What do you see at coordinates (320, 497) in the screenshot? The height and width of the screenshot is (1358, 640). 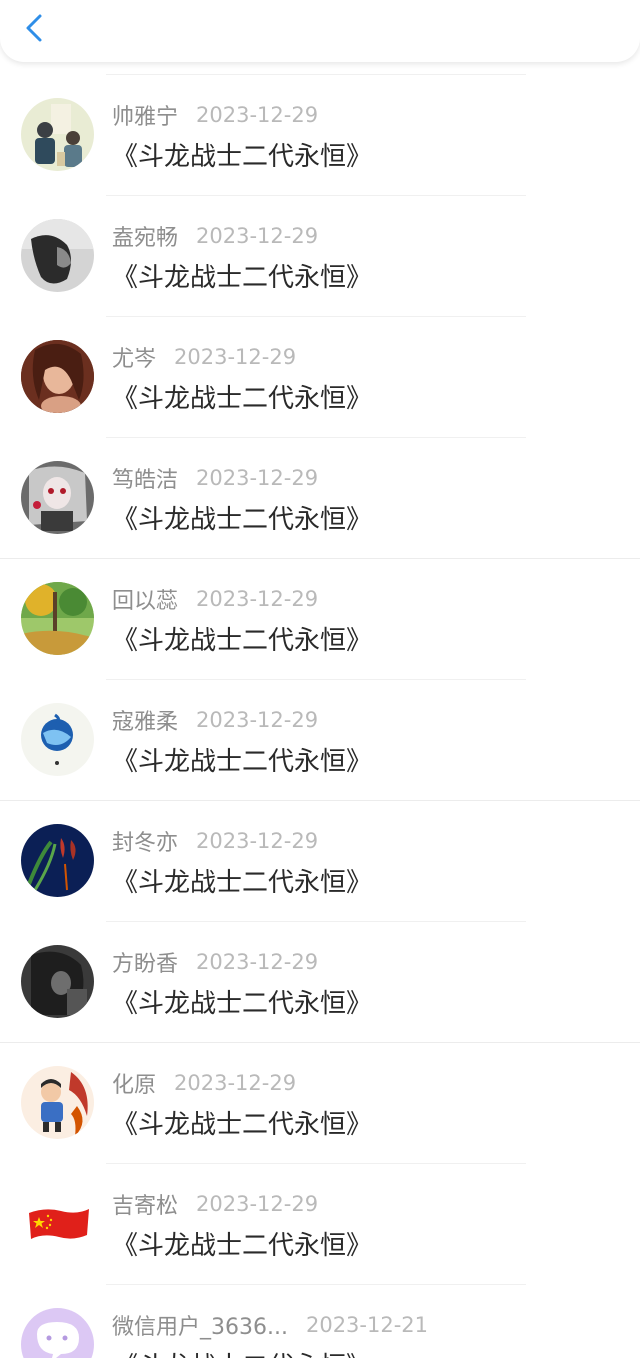 I see `list-item: 笃皓洁 2023-12-29 《斗龙战士二代永恒》` at bounding box center [320, 497].